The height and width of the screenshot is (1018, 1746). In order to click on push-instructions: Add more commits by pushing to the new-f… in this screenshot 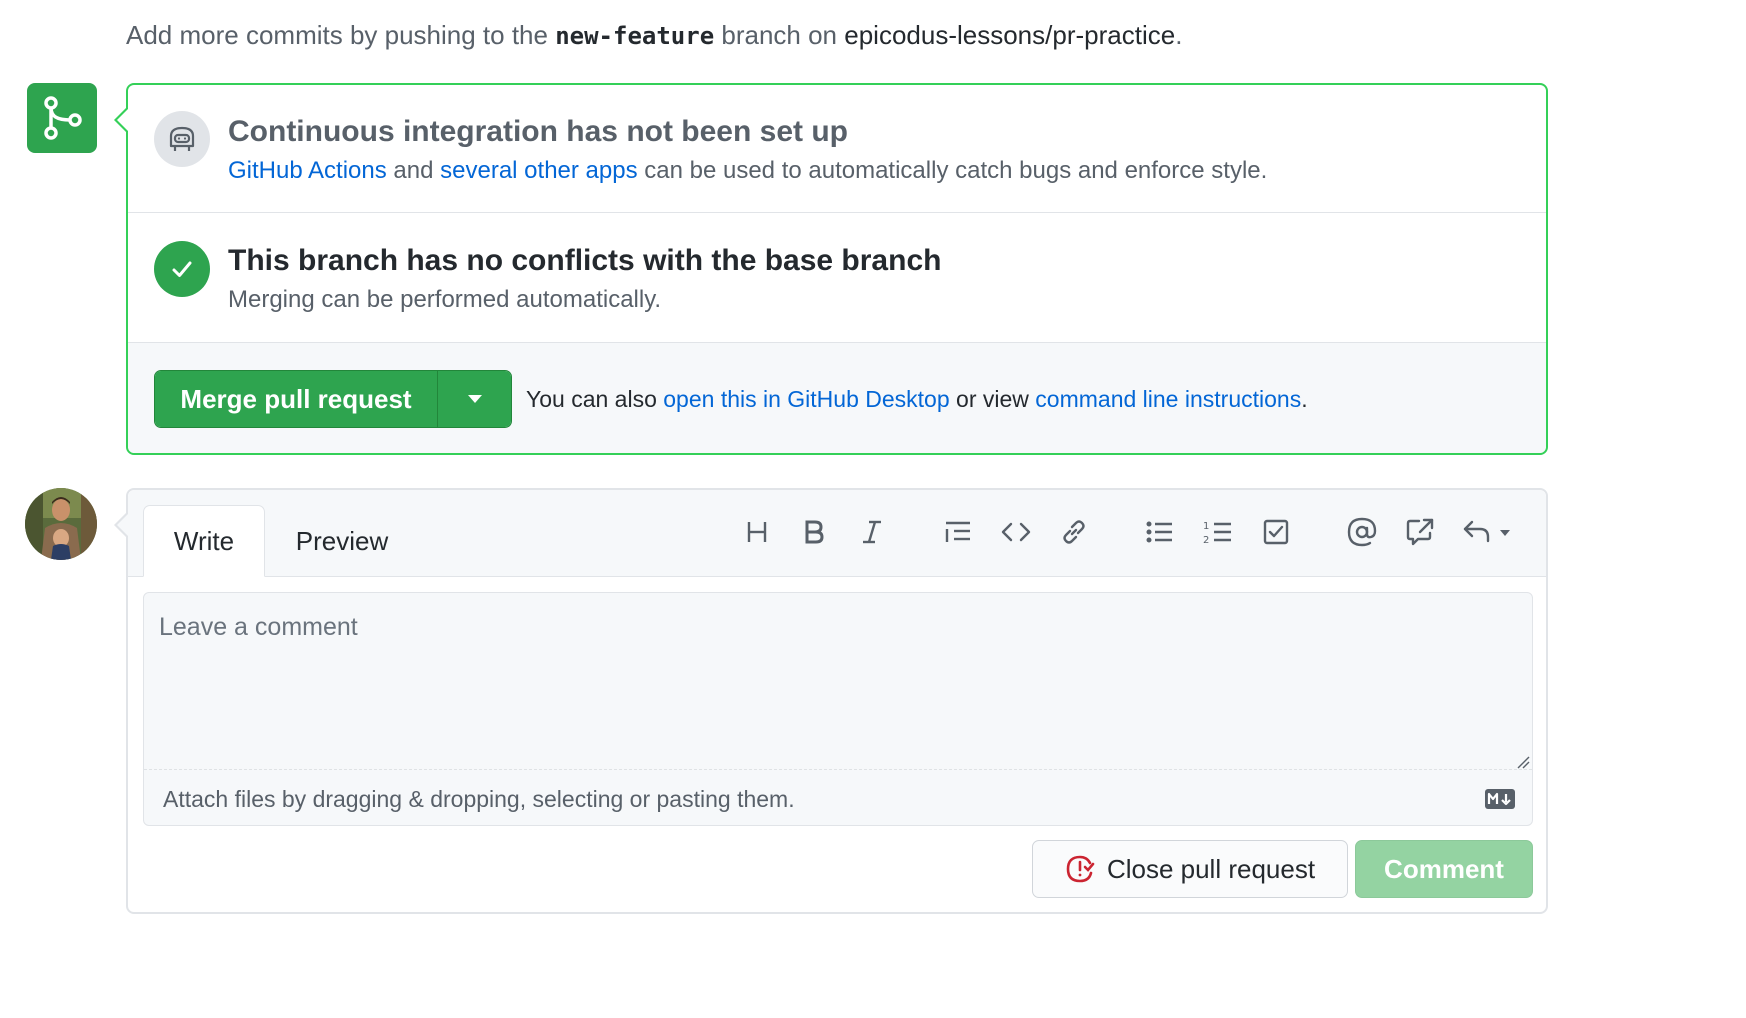, I will do `click(654, 35)`.